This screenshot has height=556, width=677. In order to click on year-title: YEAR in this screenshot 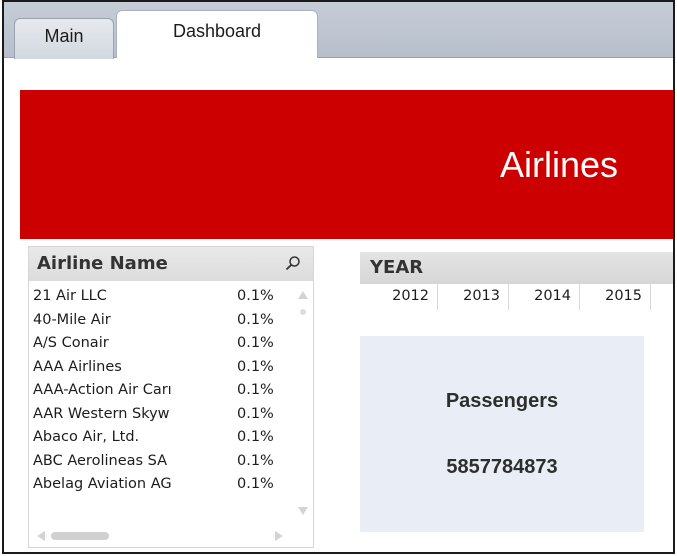, I will do `click(397, 267)`.